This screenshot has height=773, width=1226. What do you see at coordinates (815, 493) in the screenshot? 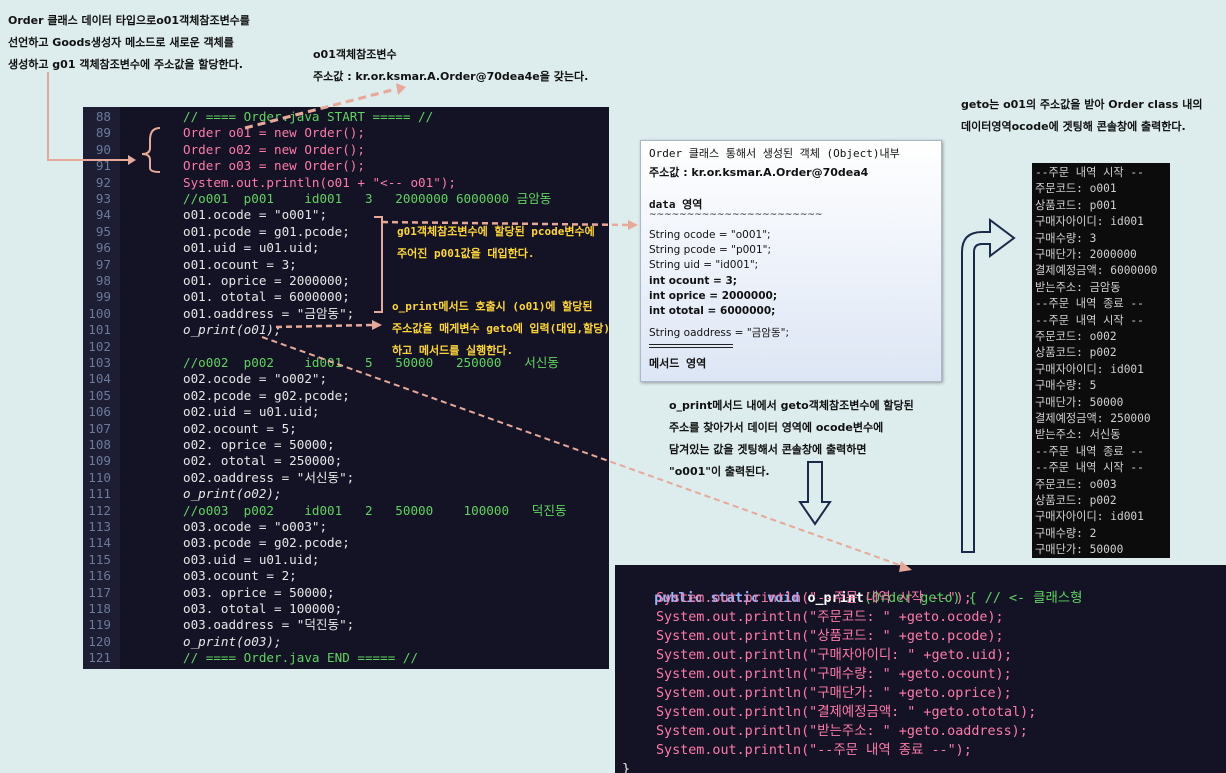
I see `down-arrow` at bounding box center [815, 493].